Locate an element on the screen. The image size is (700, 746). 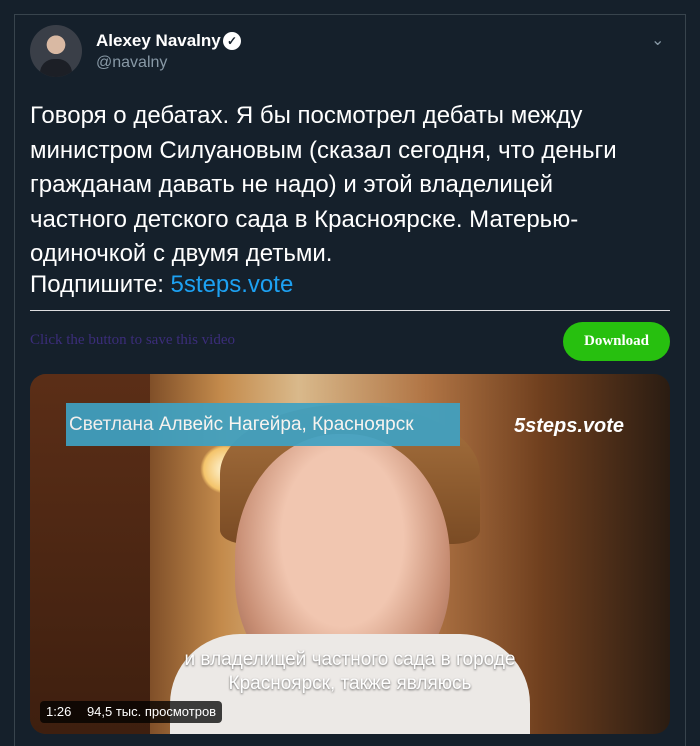
chevron-down-icon: ⌄ is located at coordinates (657, 40).